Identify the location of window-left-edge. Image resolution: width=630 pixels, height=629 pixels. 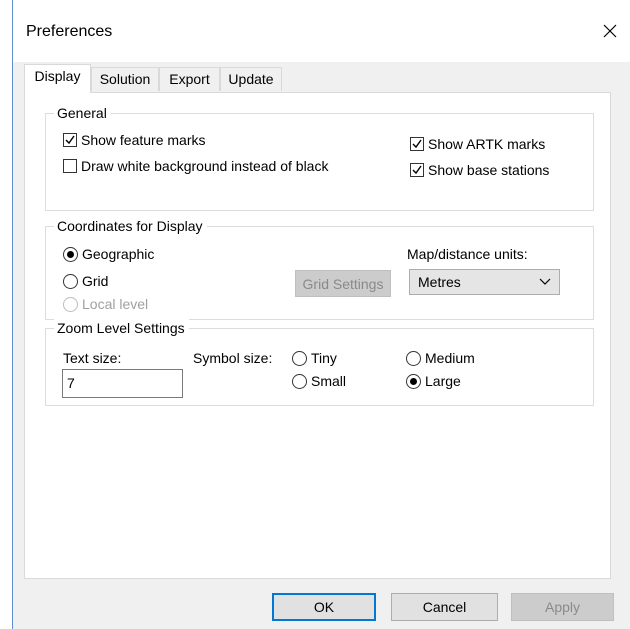
(6, 314).